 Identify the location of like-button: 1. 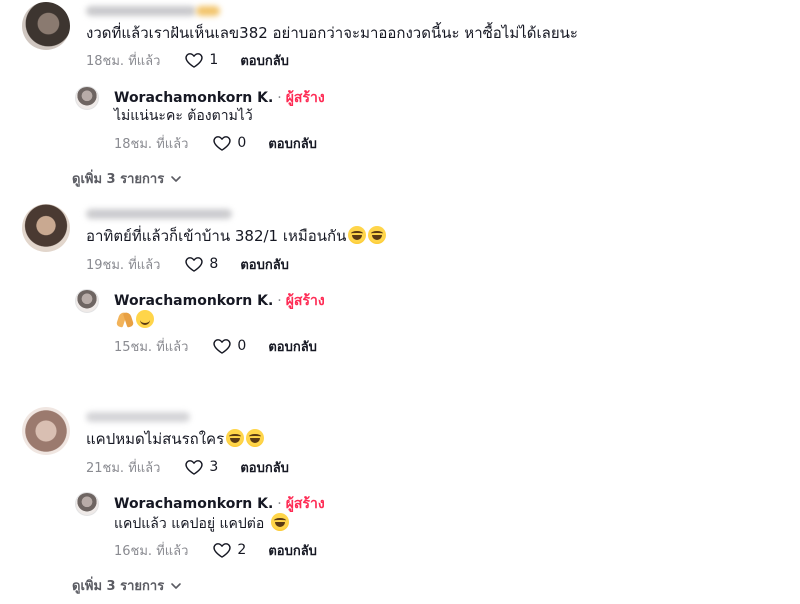
(201, 60).